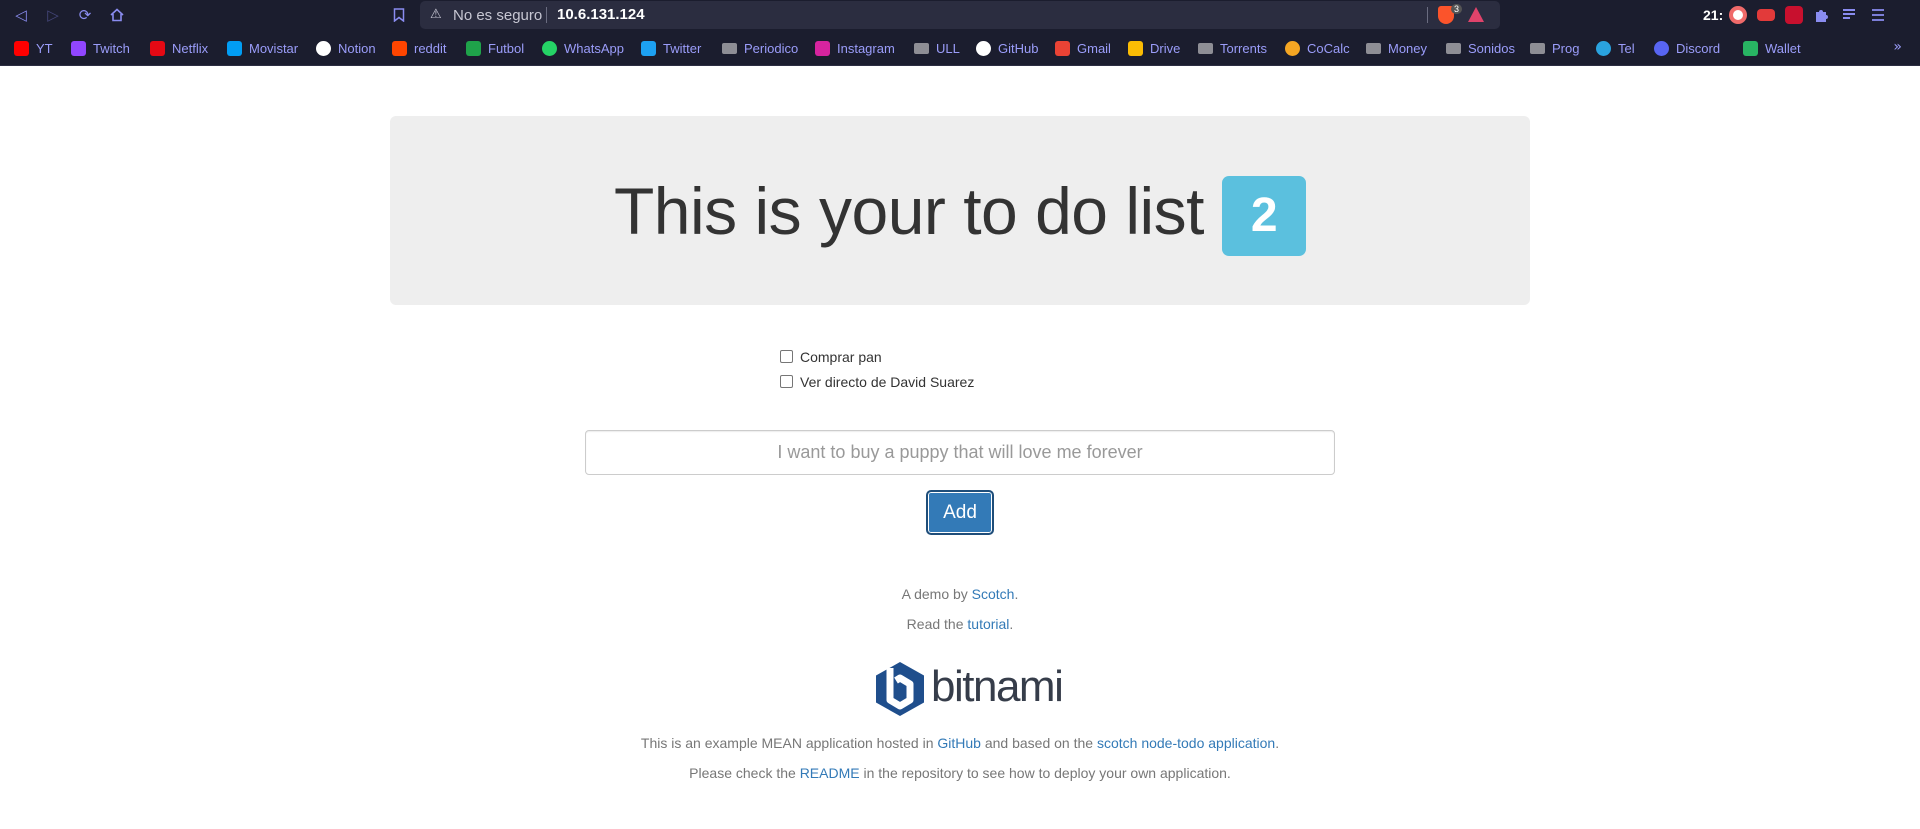 This screenshot has width=1920, height=829. I want to click on menu-icon, so click(1878, 15).